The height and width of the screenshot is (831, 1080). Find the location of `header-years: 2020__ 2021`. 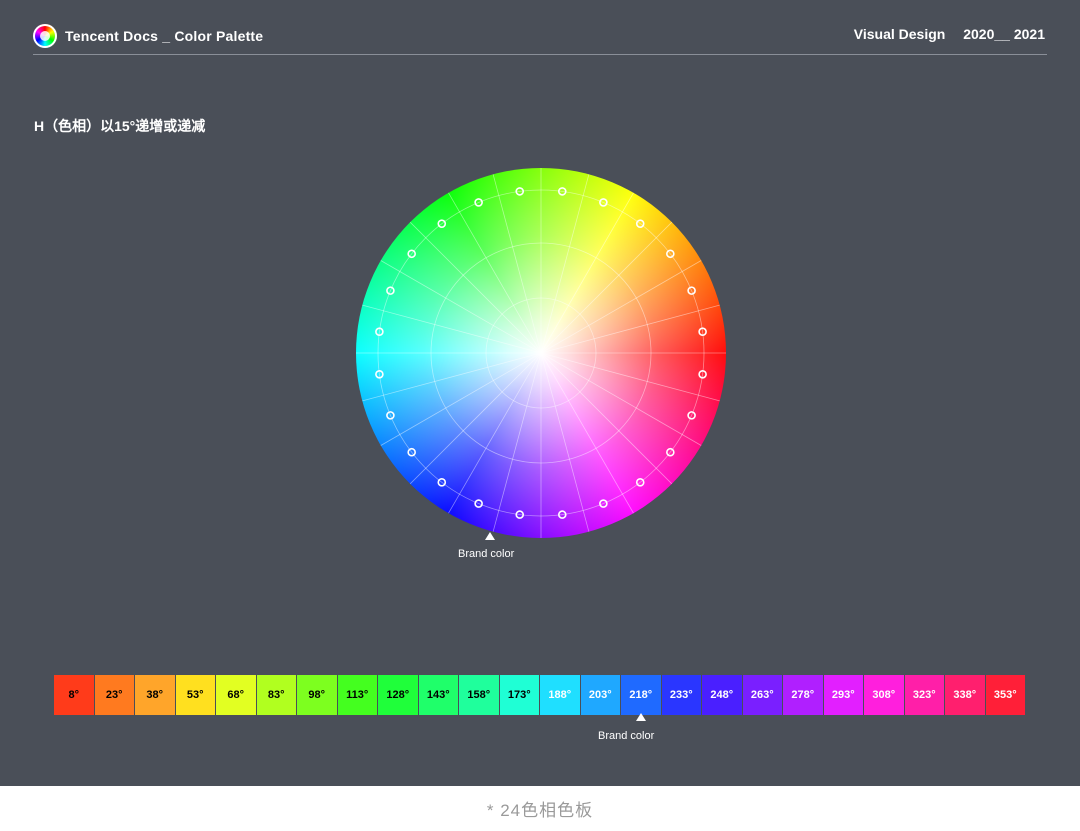

header-years: 2020__ 2021 is located at coordinates (1004, 34).